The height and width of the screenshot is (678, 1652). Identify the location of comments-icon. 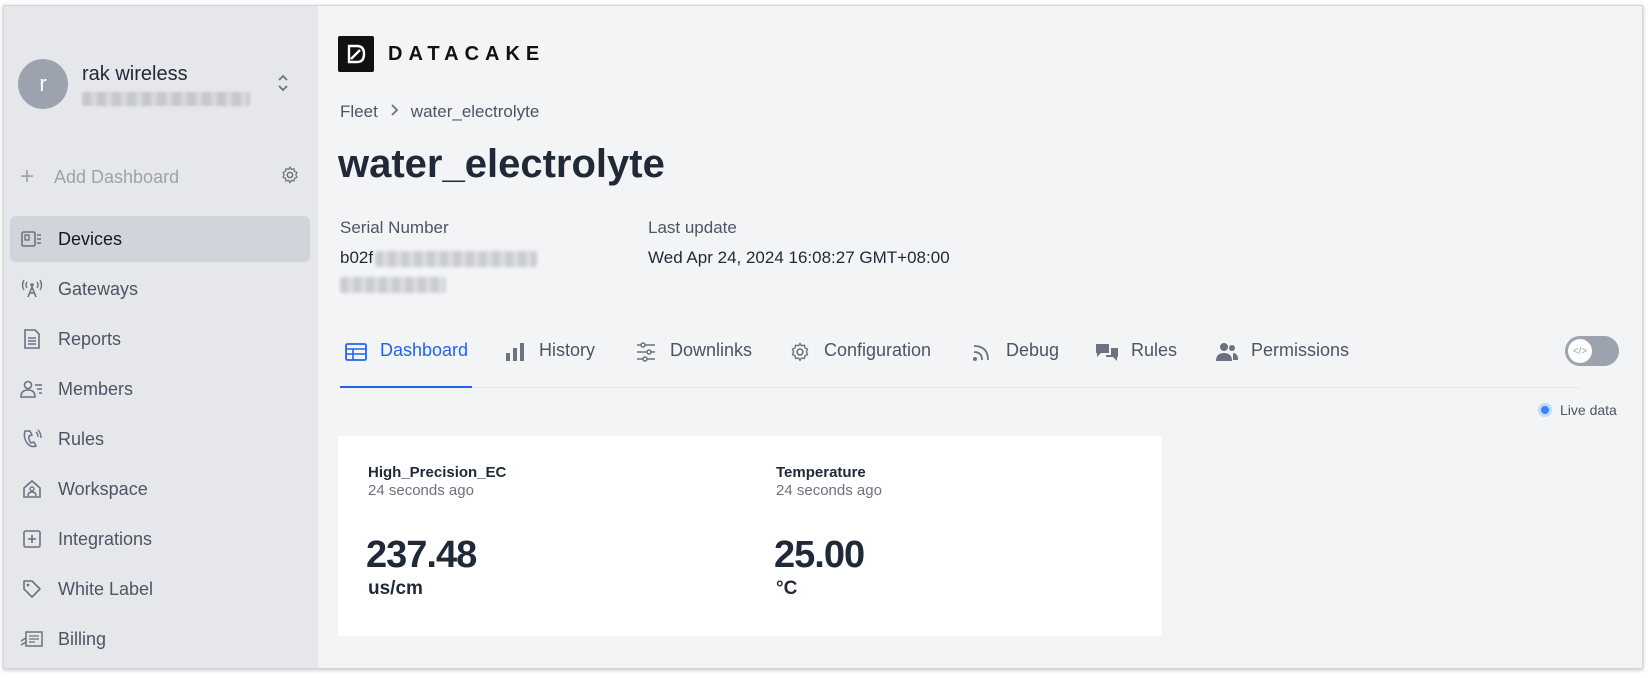
(1107, 352).